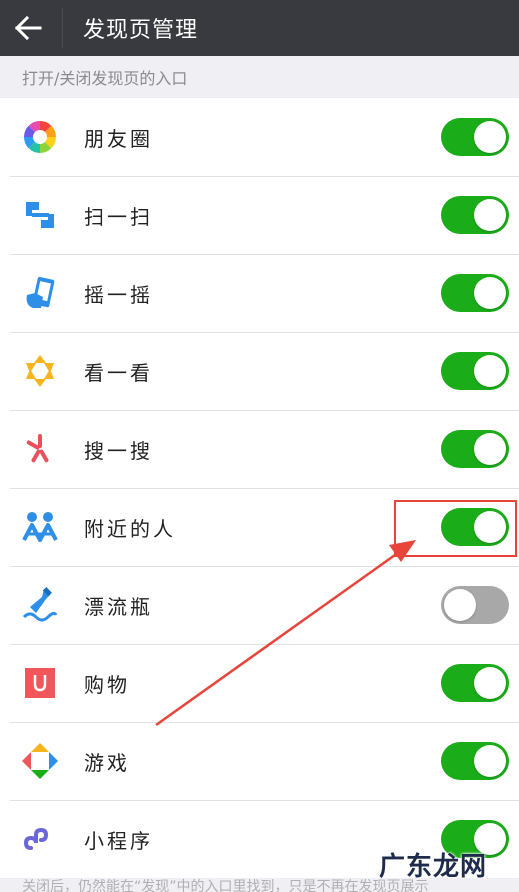 This screenshot has height=892, width=519. I want to click on toggle-moments, so click(475, 137).